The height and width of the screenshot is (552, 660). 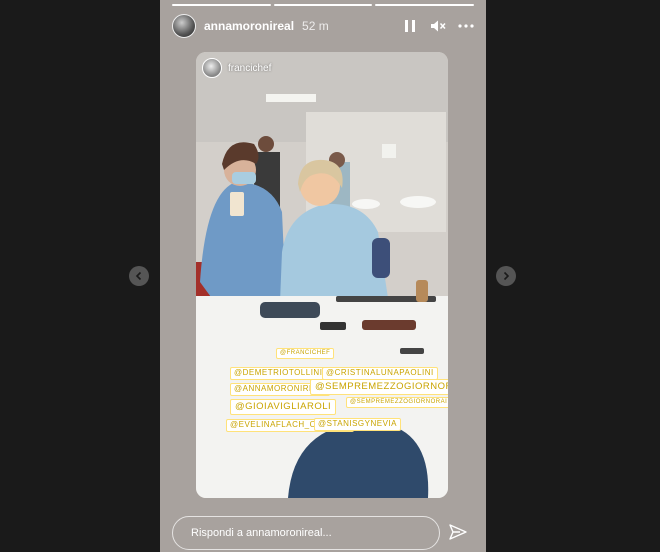 I want to click on send-button, so click(x=458, y=532).